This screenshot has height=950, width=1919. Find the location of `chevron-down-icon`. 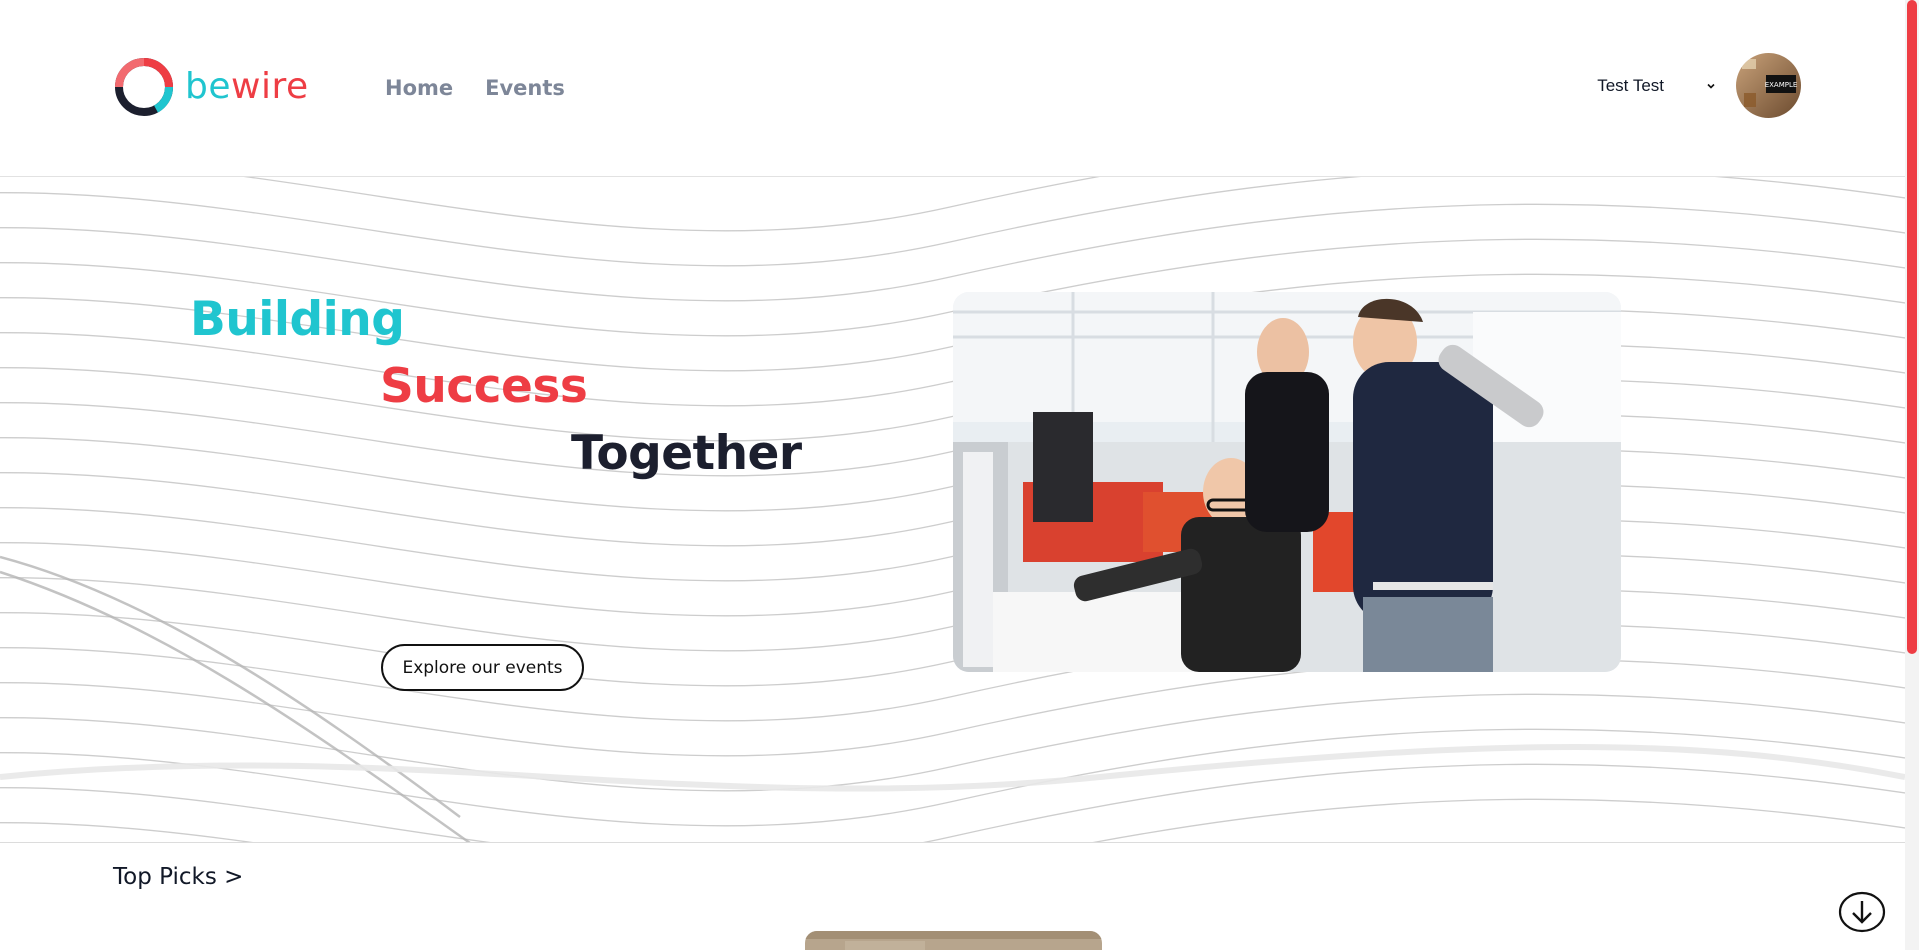

chevron-down-icon is located at coordinates (1711, 86).